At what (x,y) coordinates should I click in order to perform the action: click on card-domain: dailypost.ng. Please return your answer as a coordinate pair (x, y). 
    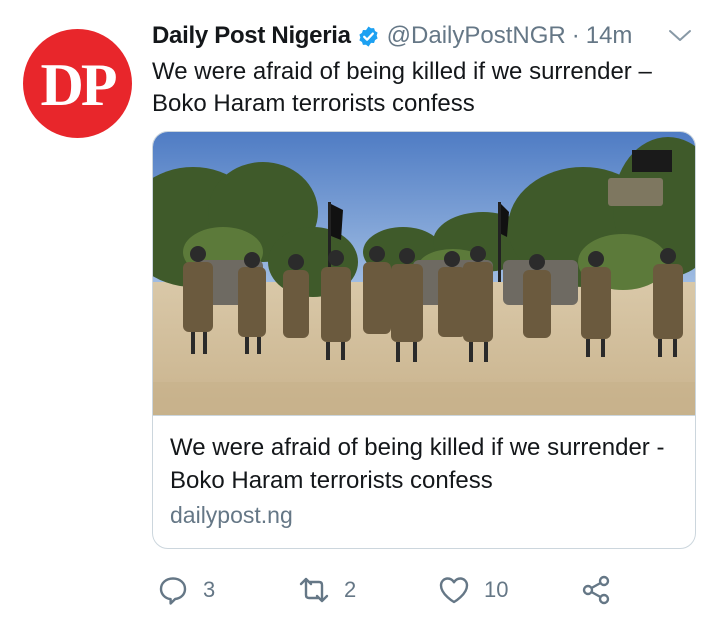
    Looking at the image, I should click on (231, 515).